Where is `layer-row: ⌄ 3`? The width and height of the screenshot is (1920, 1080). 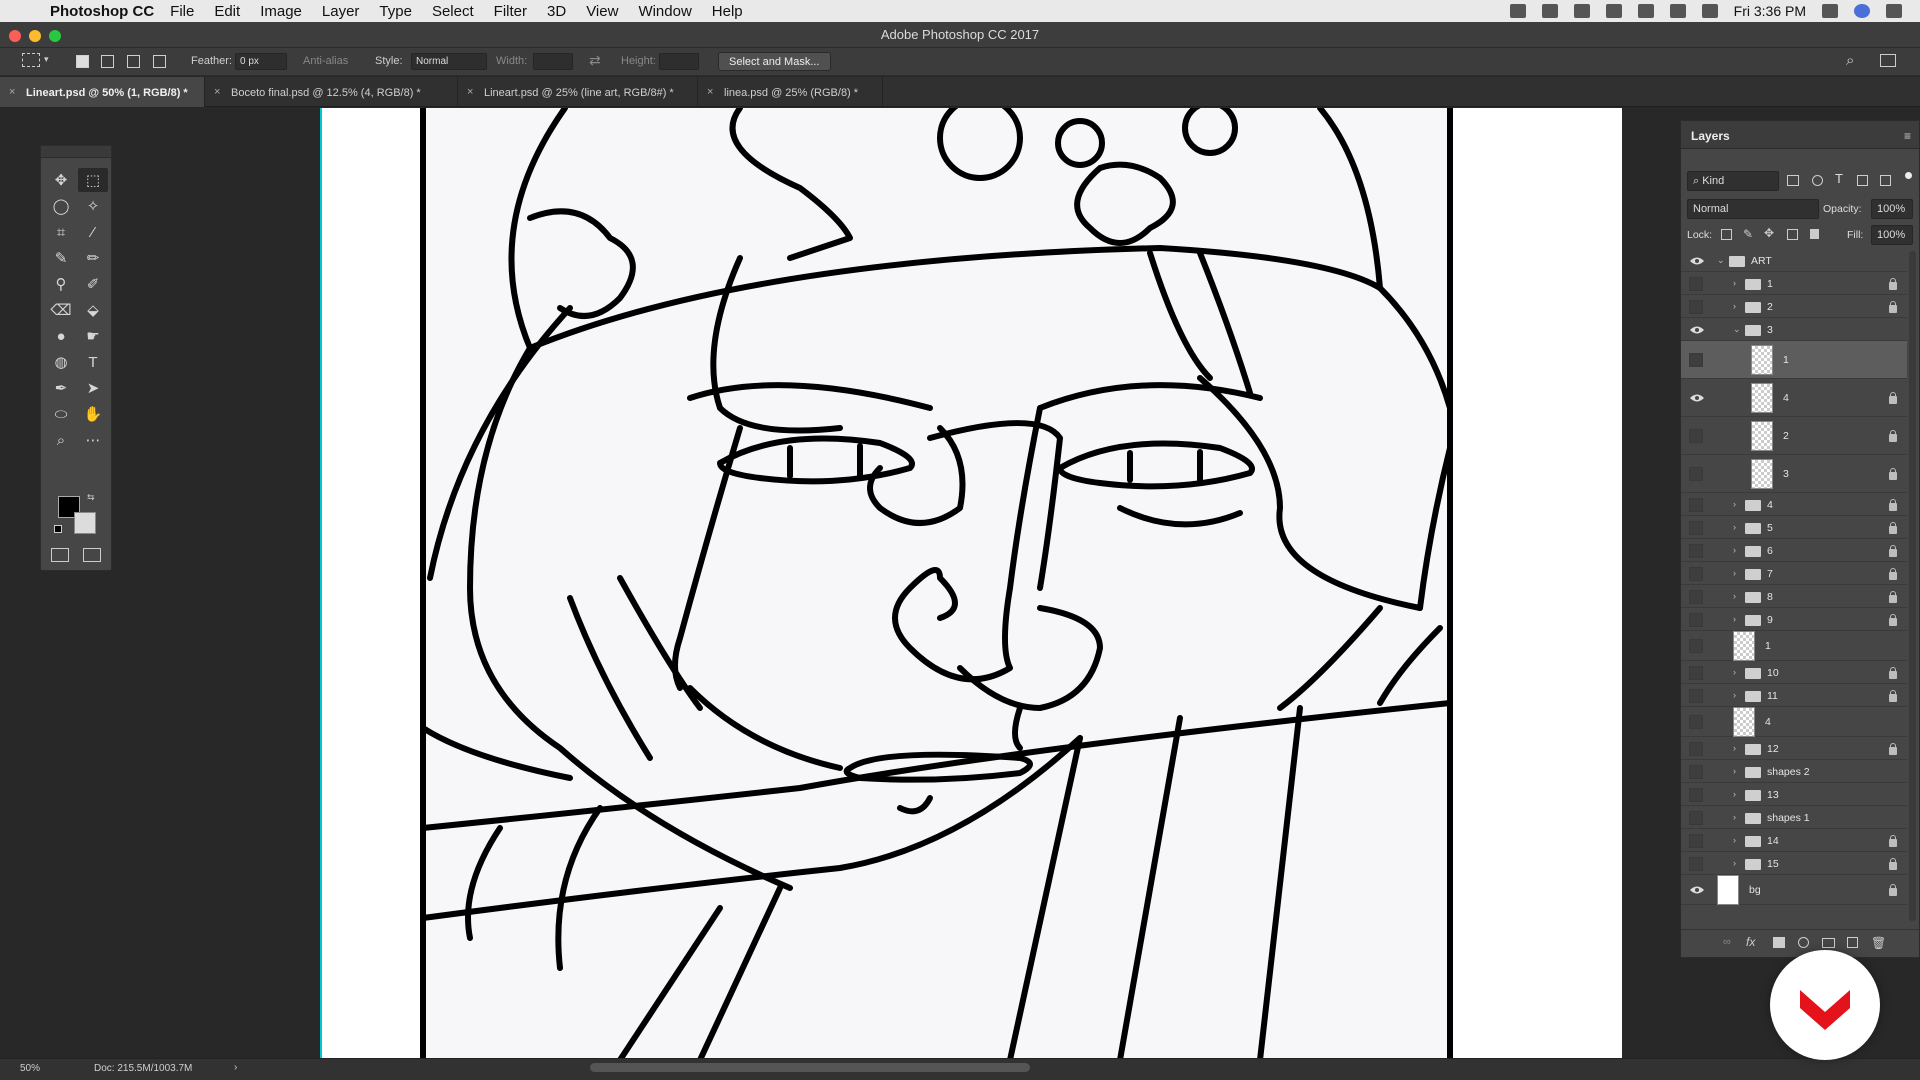 layer-row: ⌄ 3 is located at coordinates (1794, 329).